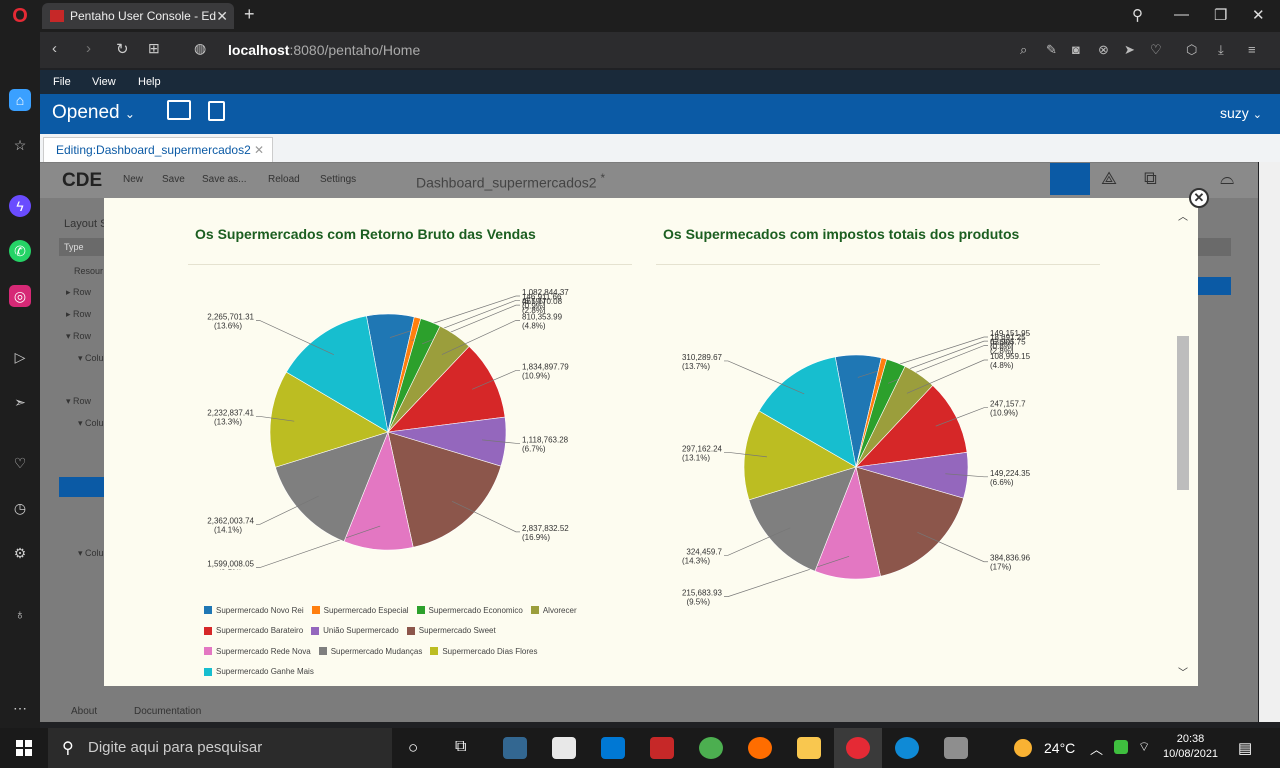  I want to click on chart1-legend-item: Supermercado Especial, so click(360, 610).